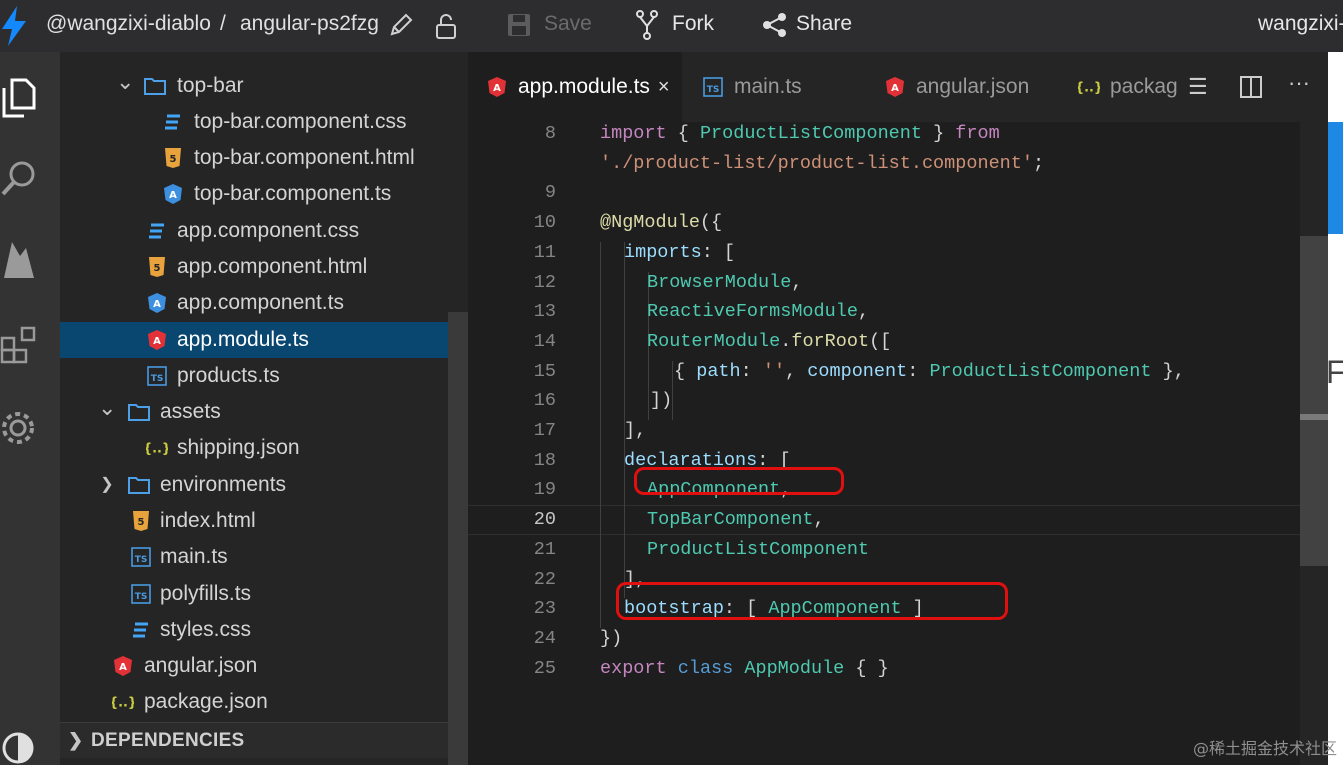  What do you see at coordinates (254, 521) in the screenshot?
I see `file-item: 5 index.html` at bounding box center [254, 521].